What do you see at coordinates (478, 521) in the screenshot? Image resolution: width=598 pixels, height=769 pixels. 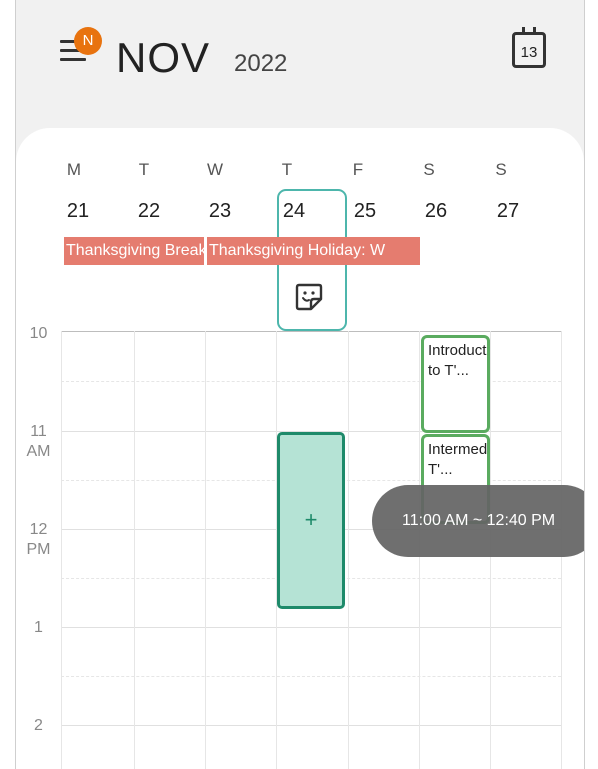 I see `time-range-tooltip: 11:00 AM ~ 12:40 PM` at bounding box center [478, 521].